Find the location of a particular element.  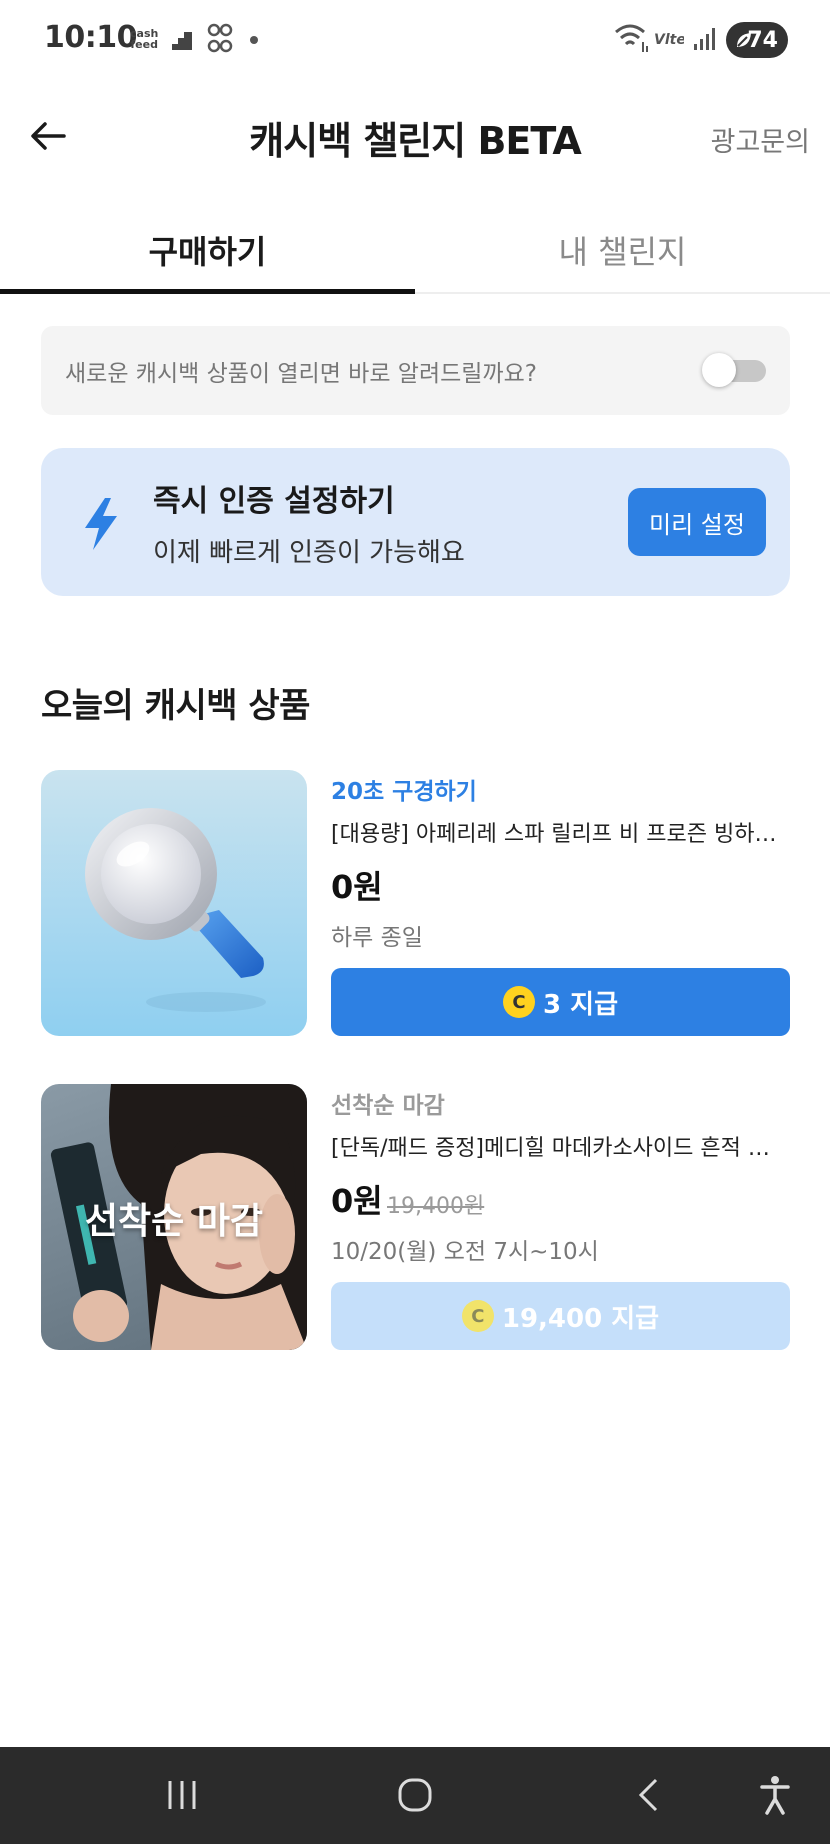

stairs-app-icon is located at coordinates (182, 41).